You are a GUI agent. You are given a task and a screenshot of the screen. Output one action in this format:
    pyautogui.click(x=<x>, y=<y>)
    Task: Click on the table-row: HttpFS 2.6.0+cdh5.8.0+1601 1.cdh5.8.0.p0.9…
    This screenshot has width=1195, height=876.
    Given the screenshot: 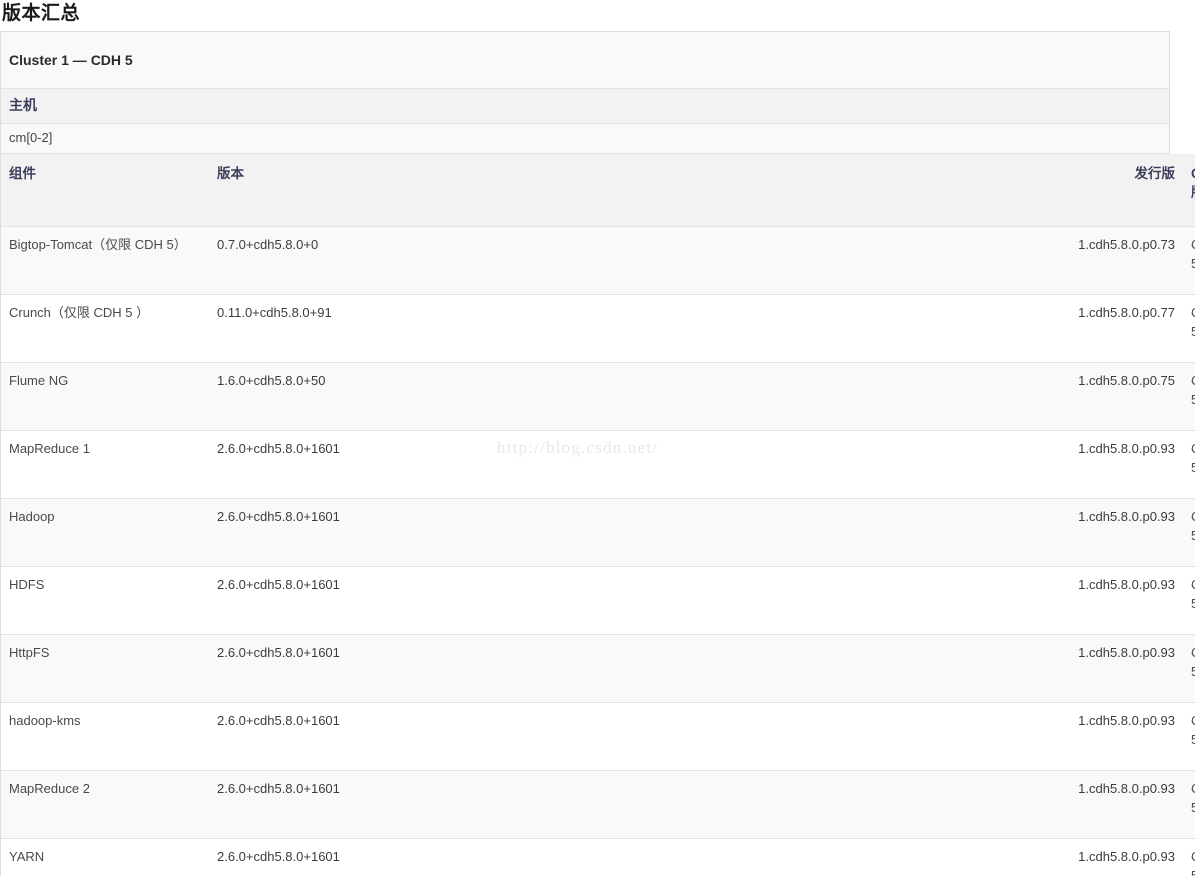 What is the action you would take?
    pyautogui.click(x=598, y=668)
    